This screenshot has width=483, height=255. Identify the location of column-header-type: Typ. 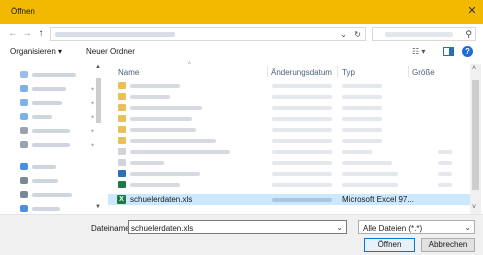
(348, 72).